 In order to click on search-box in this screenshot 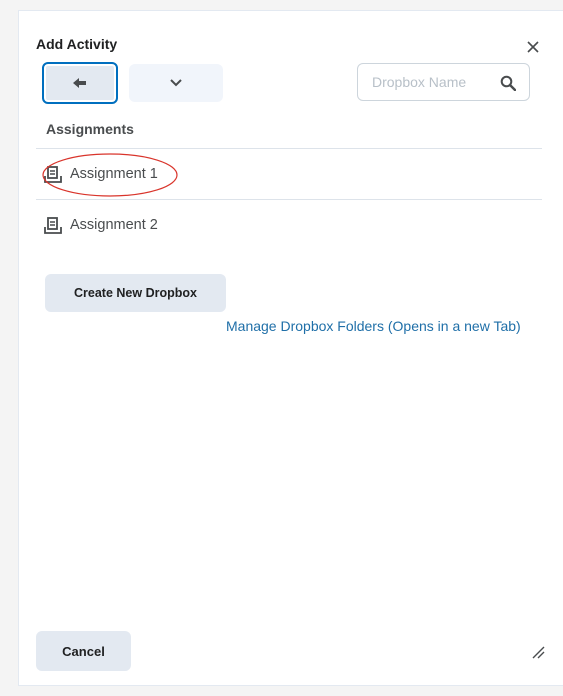, I will do `click(443, 82)`.